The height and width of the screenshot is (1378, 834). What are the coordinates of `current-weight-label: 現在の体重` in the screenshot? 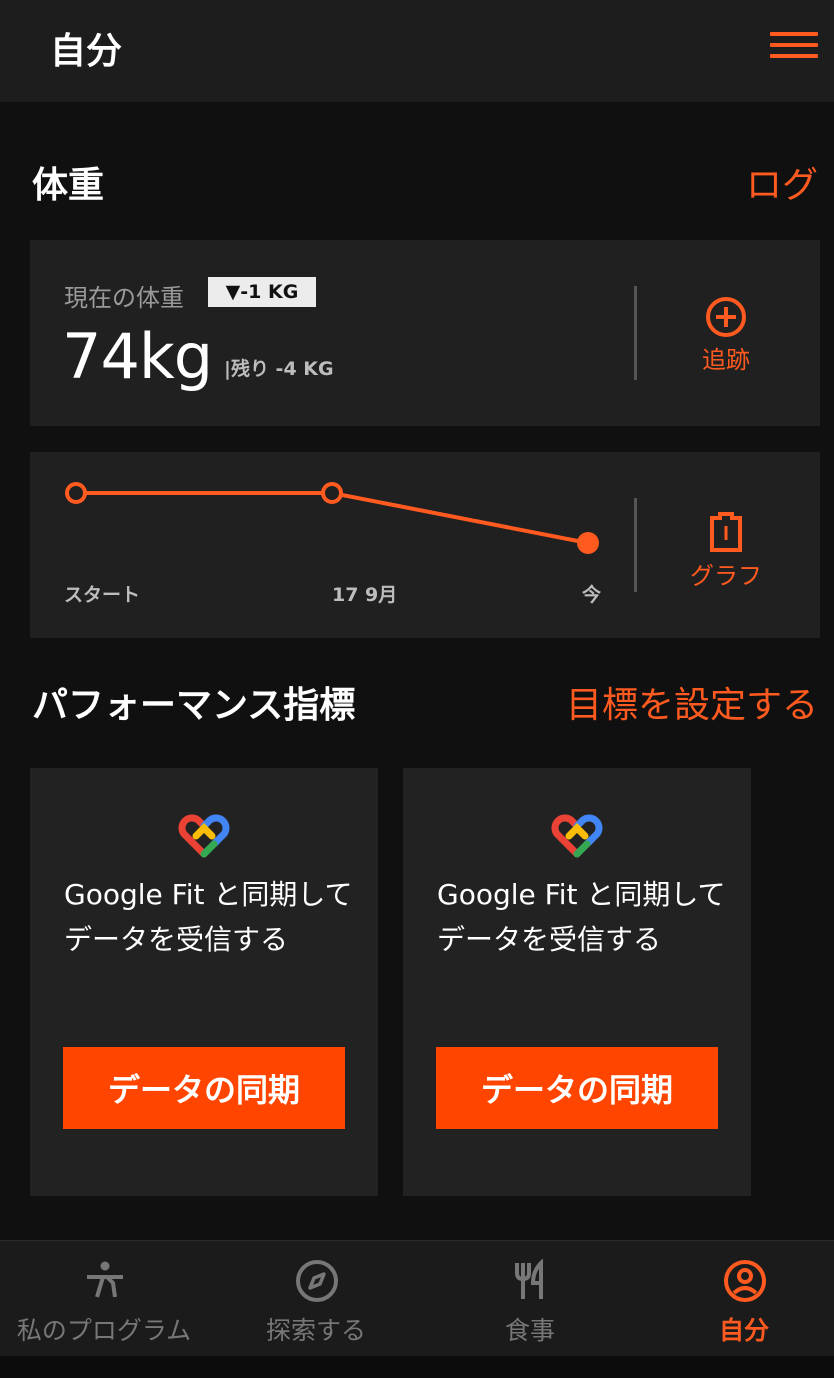 It's located at (124, 298).